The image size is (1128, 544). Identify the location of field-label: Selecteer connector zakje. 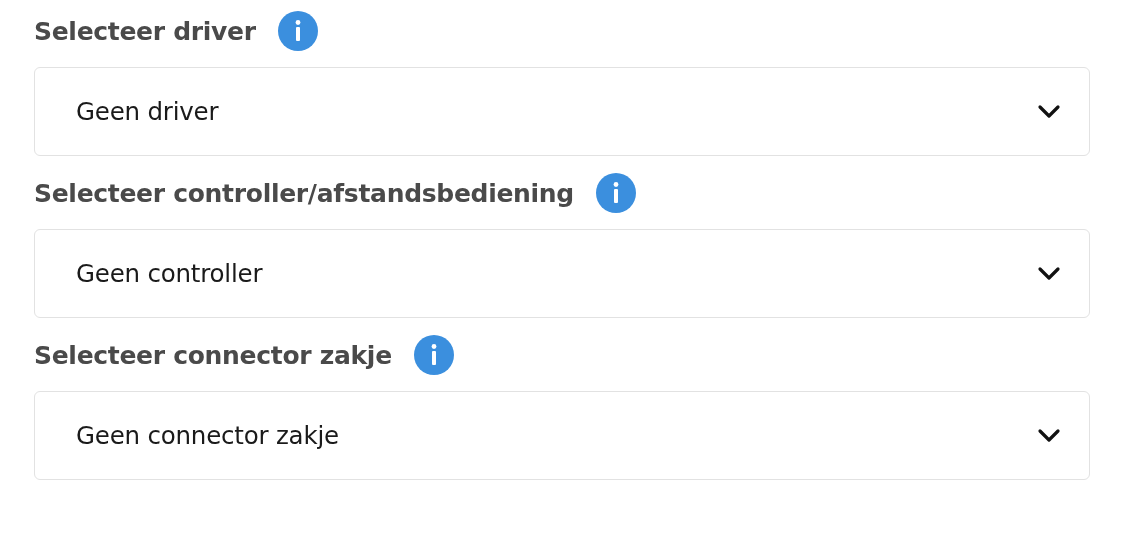
(213, 355).